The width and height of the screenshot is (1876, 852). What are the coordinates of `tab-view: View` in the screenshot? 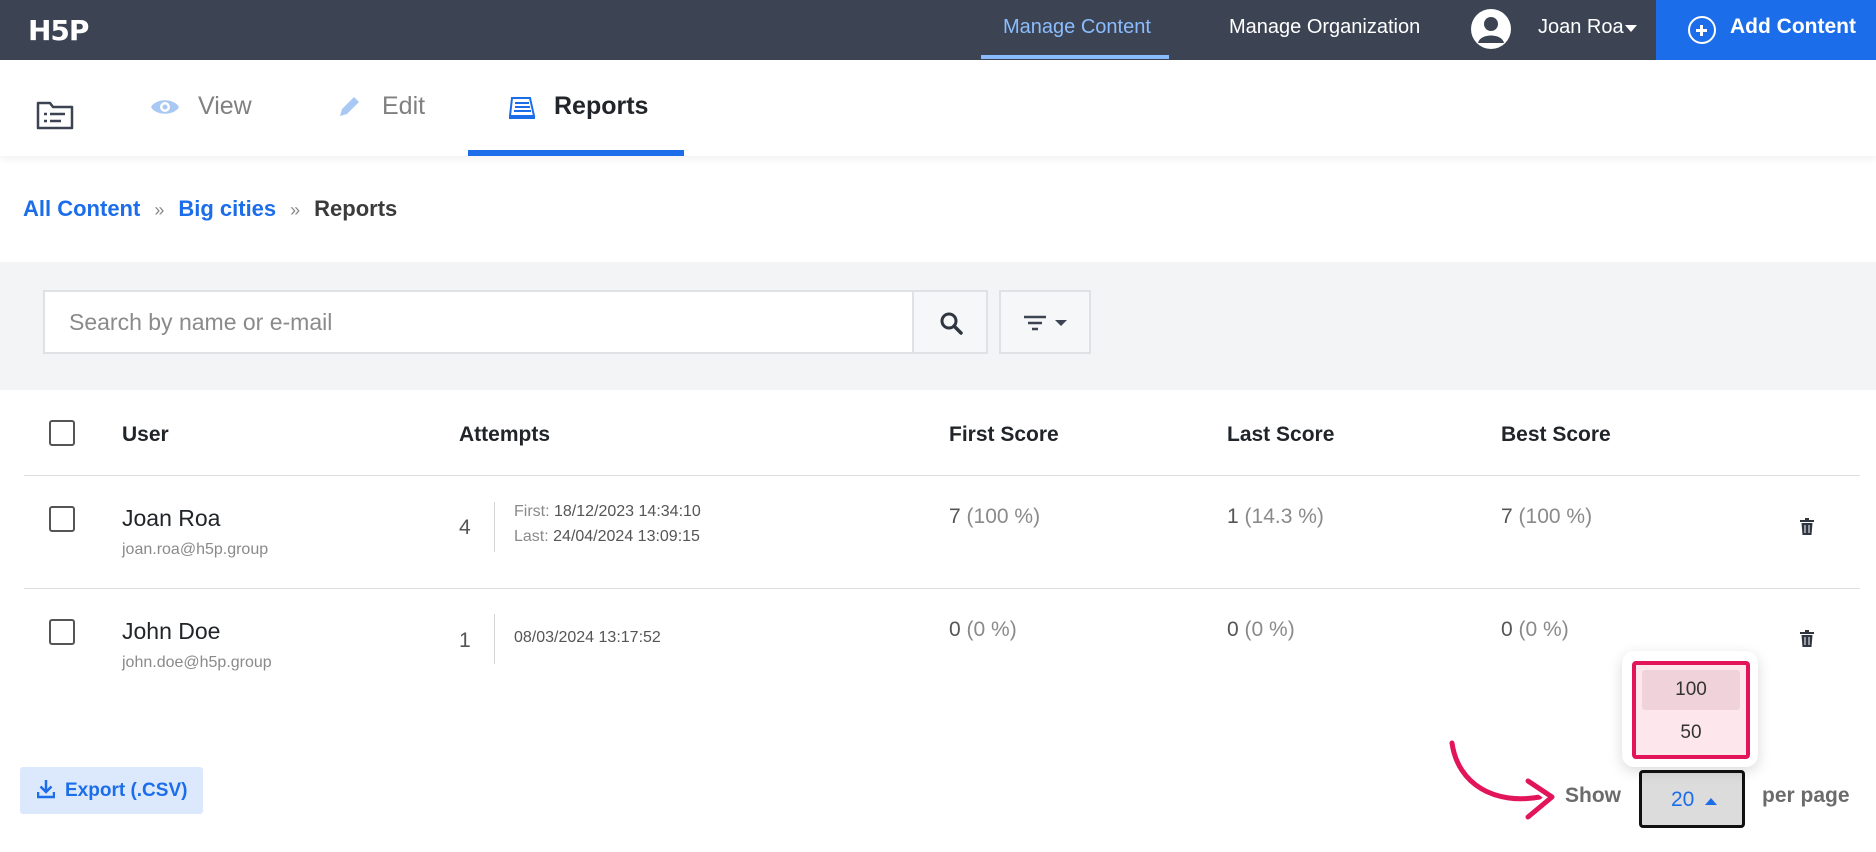 It's located at (210, 108).